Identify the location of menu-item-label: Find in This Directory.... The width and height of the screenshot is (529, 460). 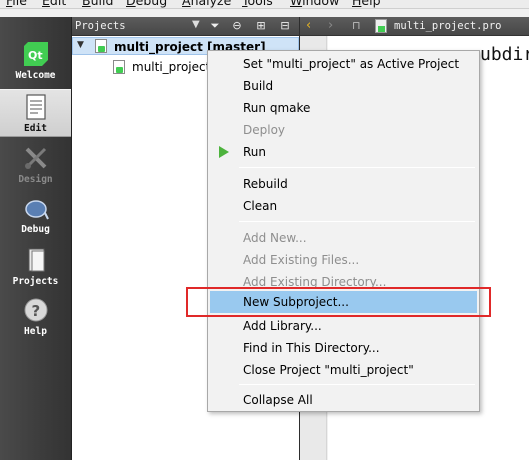
(311, 348).